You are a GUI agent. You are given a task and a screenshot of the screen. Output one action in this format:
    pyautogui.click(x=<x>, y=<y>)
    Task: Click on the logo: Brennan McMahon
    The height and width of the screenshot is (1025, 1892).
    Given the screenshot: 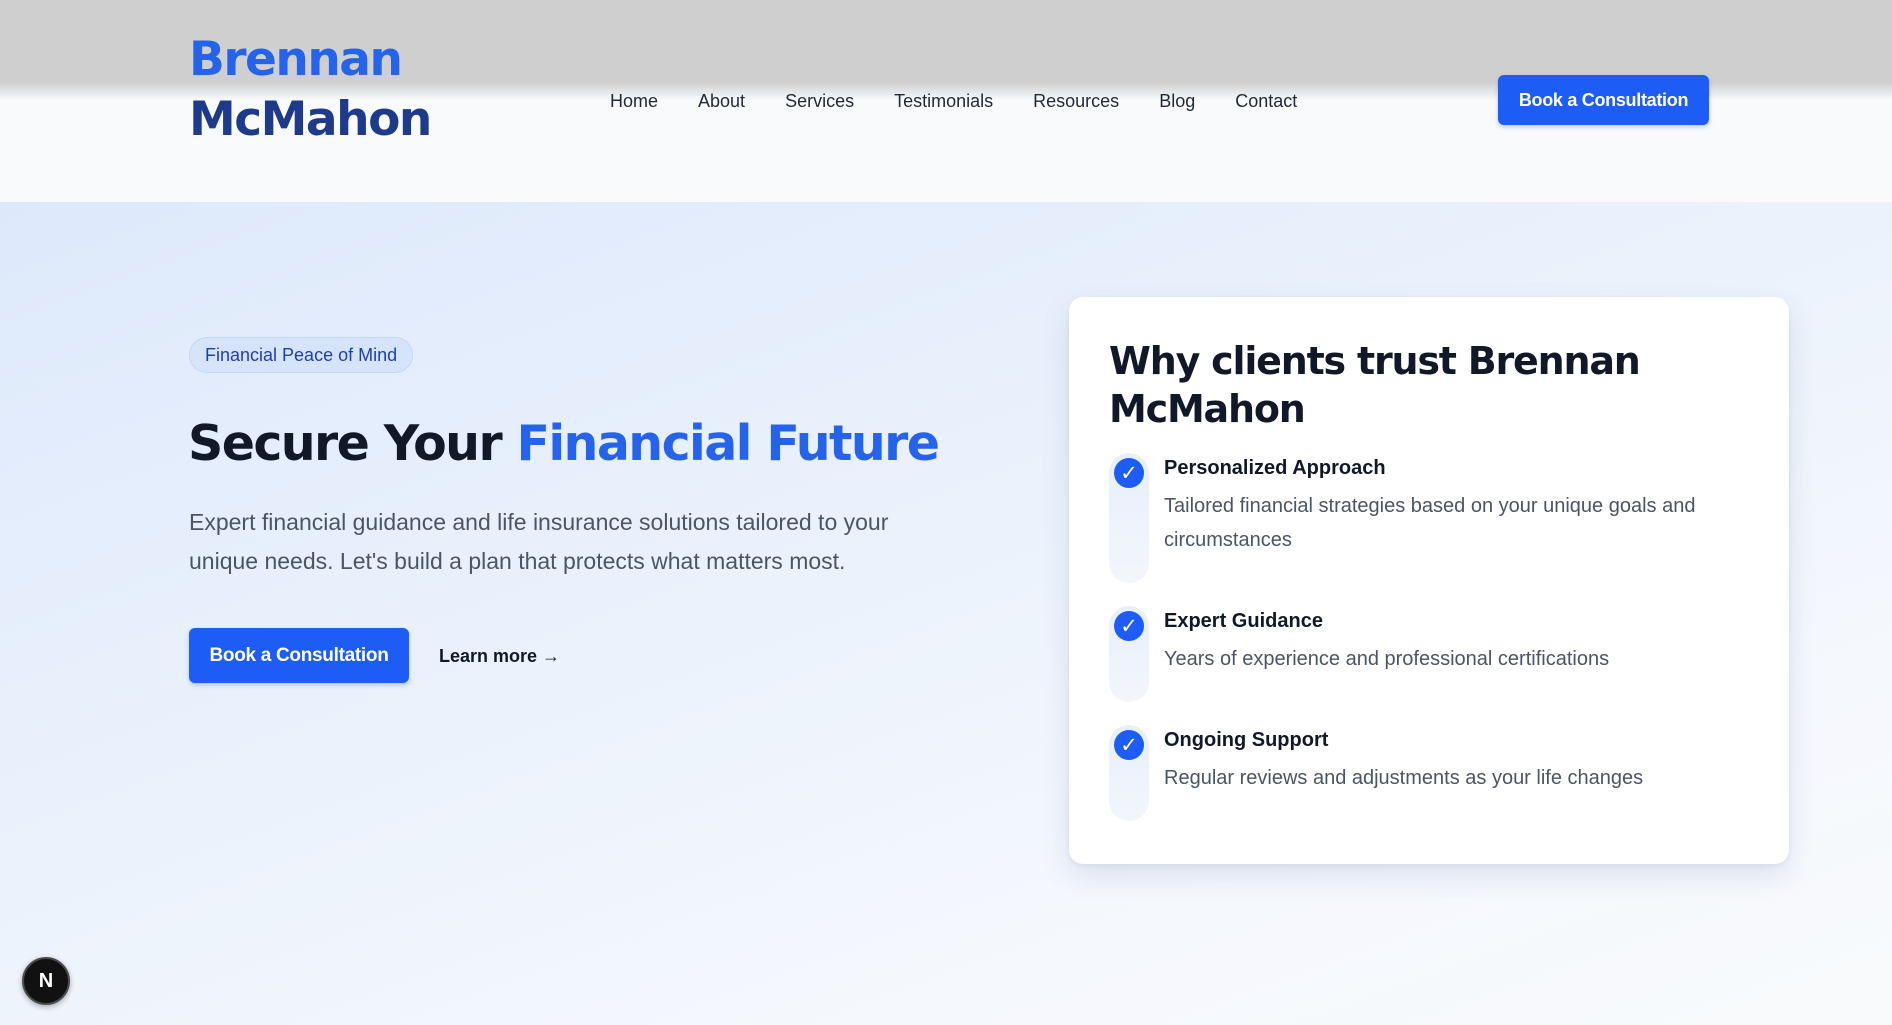 What is the action you would take?
    pyautogui.click(x=310, y=90)
    